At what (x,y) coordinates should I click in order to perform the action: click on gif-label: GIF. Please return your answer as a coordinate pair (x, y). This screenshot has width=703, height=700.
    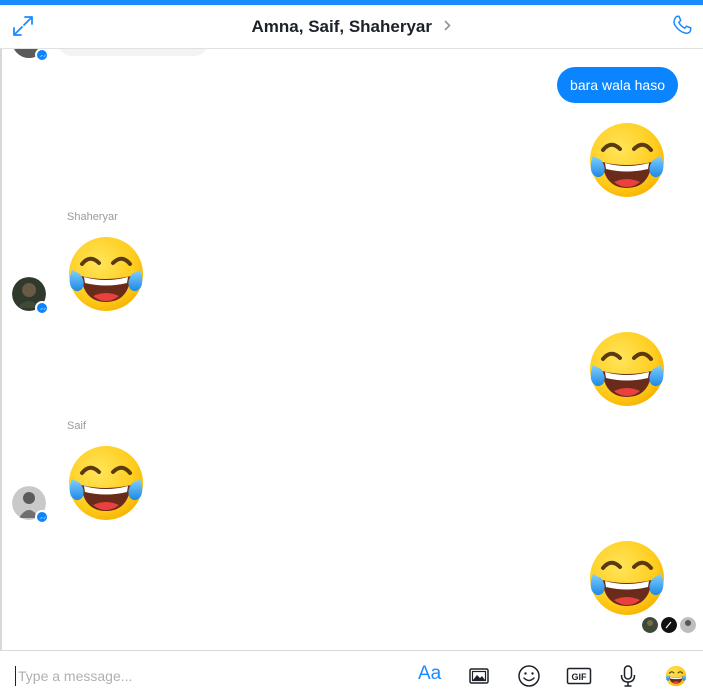
    Looking at the image, I should click on (580, 677).